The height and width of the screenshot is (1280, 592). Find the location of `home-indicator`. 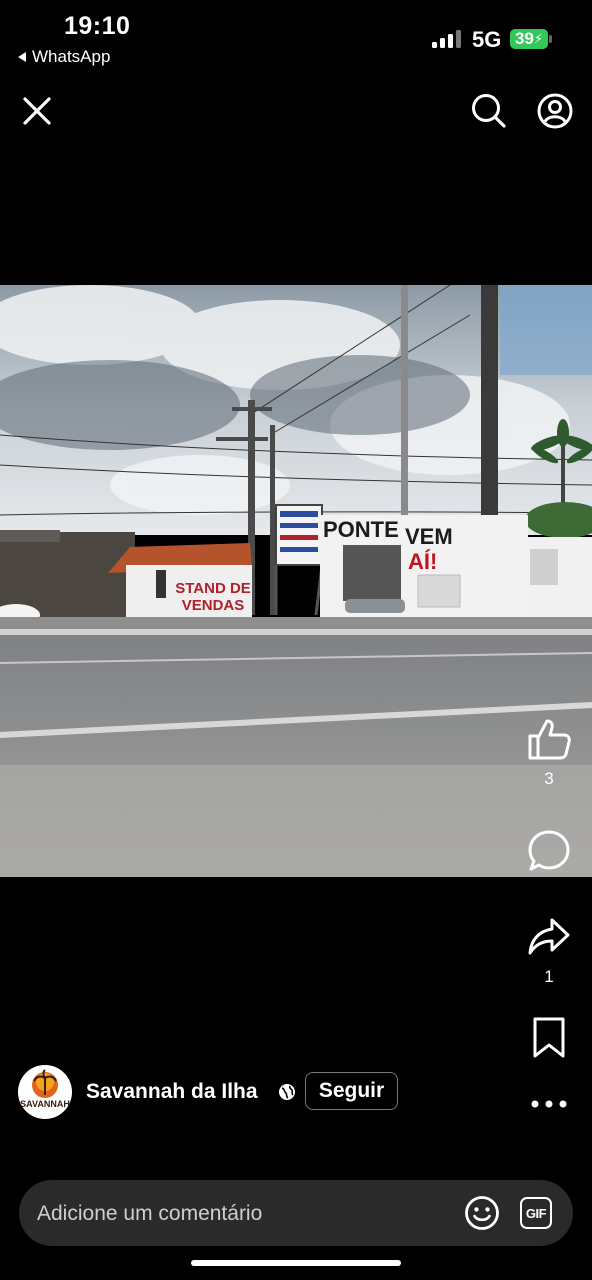

home-indicator is located at coordinates (296, 1263).